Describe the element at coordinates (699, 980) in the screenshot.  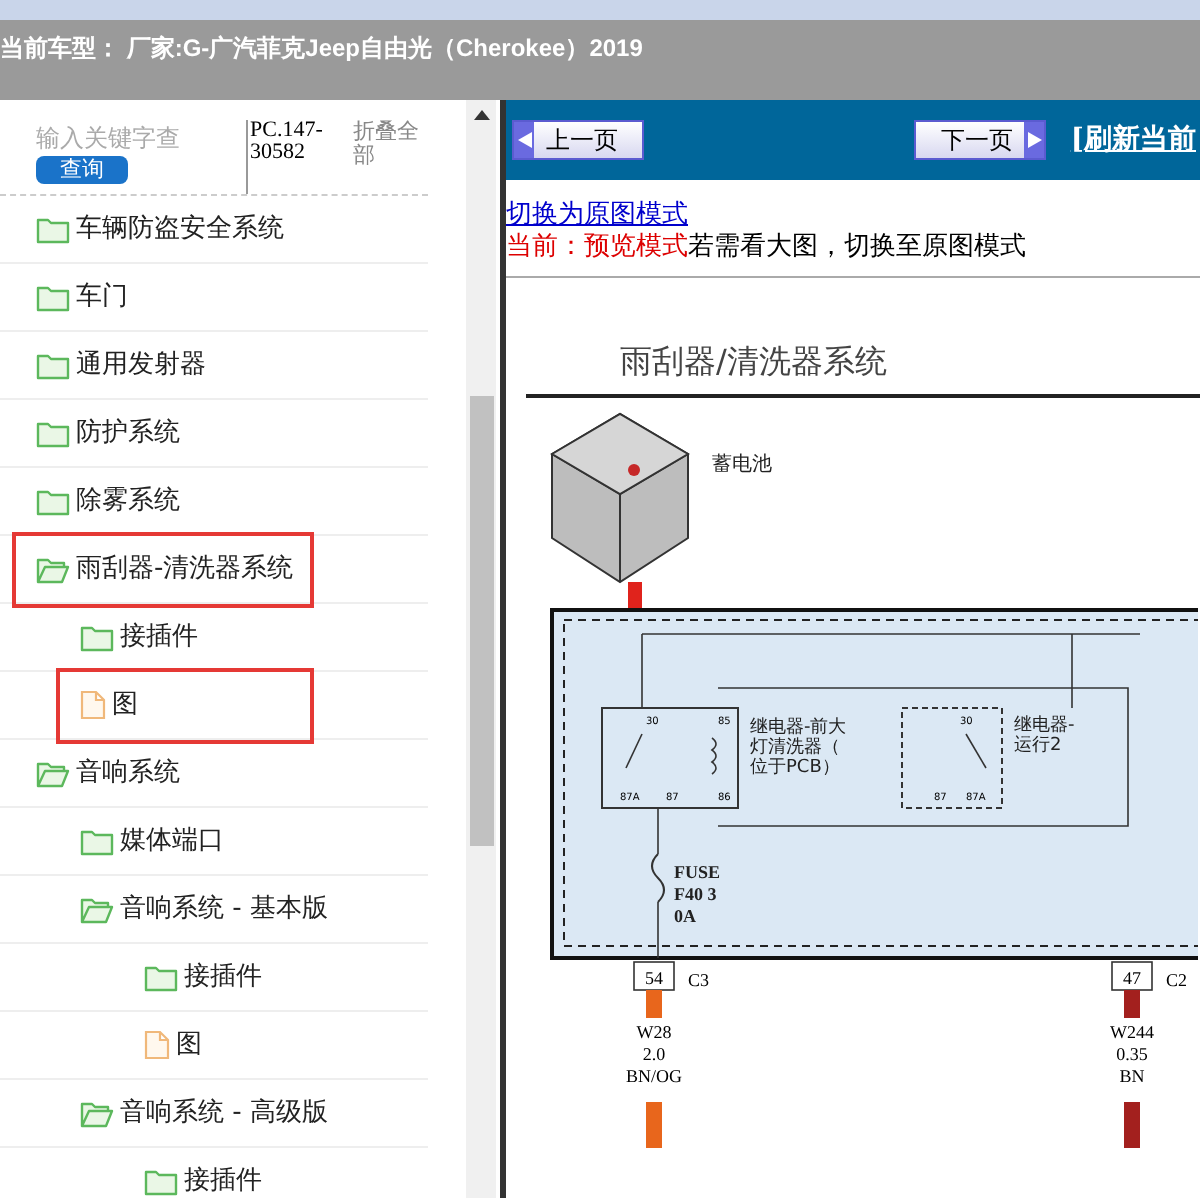
I see `connector-label: C3` at that location.